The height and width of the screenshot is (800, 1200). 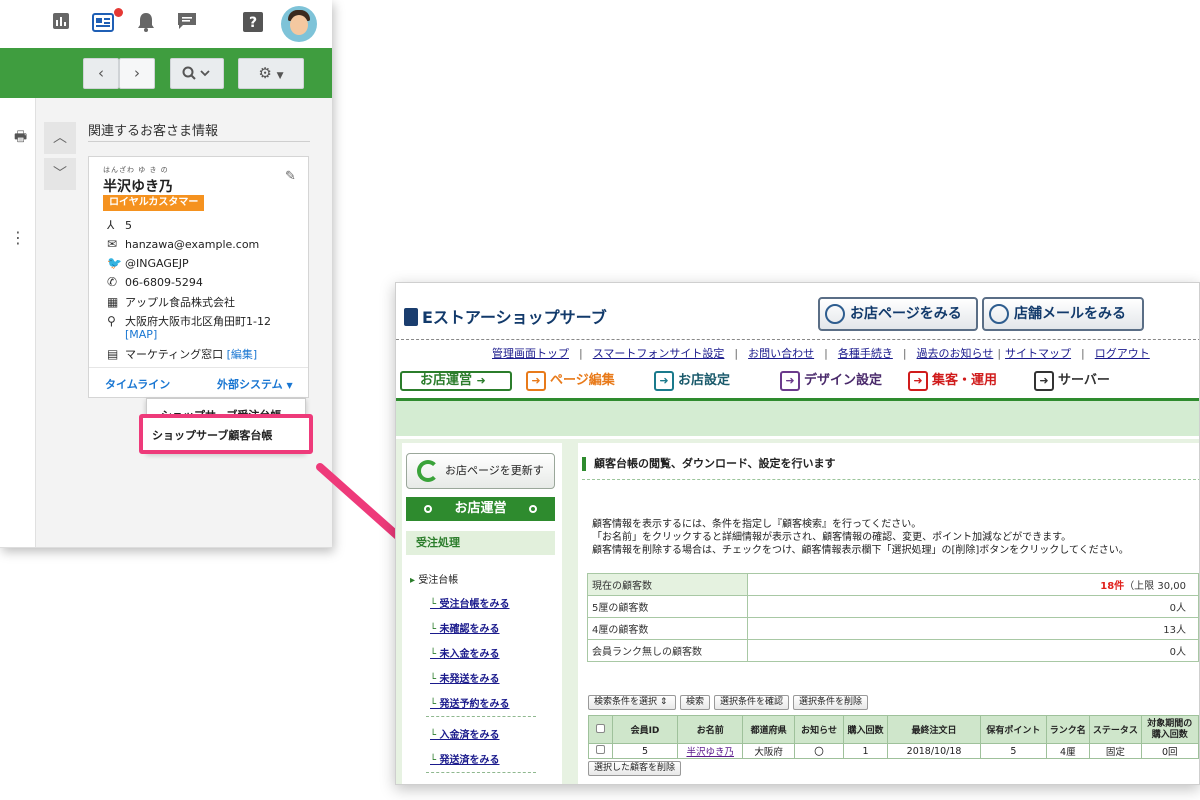 What do you see at coordinates (667, 628) in the screenshot?
I see `summary-label: 4厘の顧客数` at bounding box center [667, 628].